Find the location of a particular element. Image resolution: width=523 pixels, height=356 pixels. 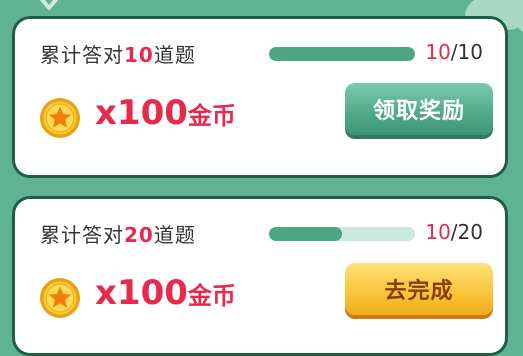

task-title-number: 20 is located at coordinates (139, 235).